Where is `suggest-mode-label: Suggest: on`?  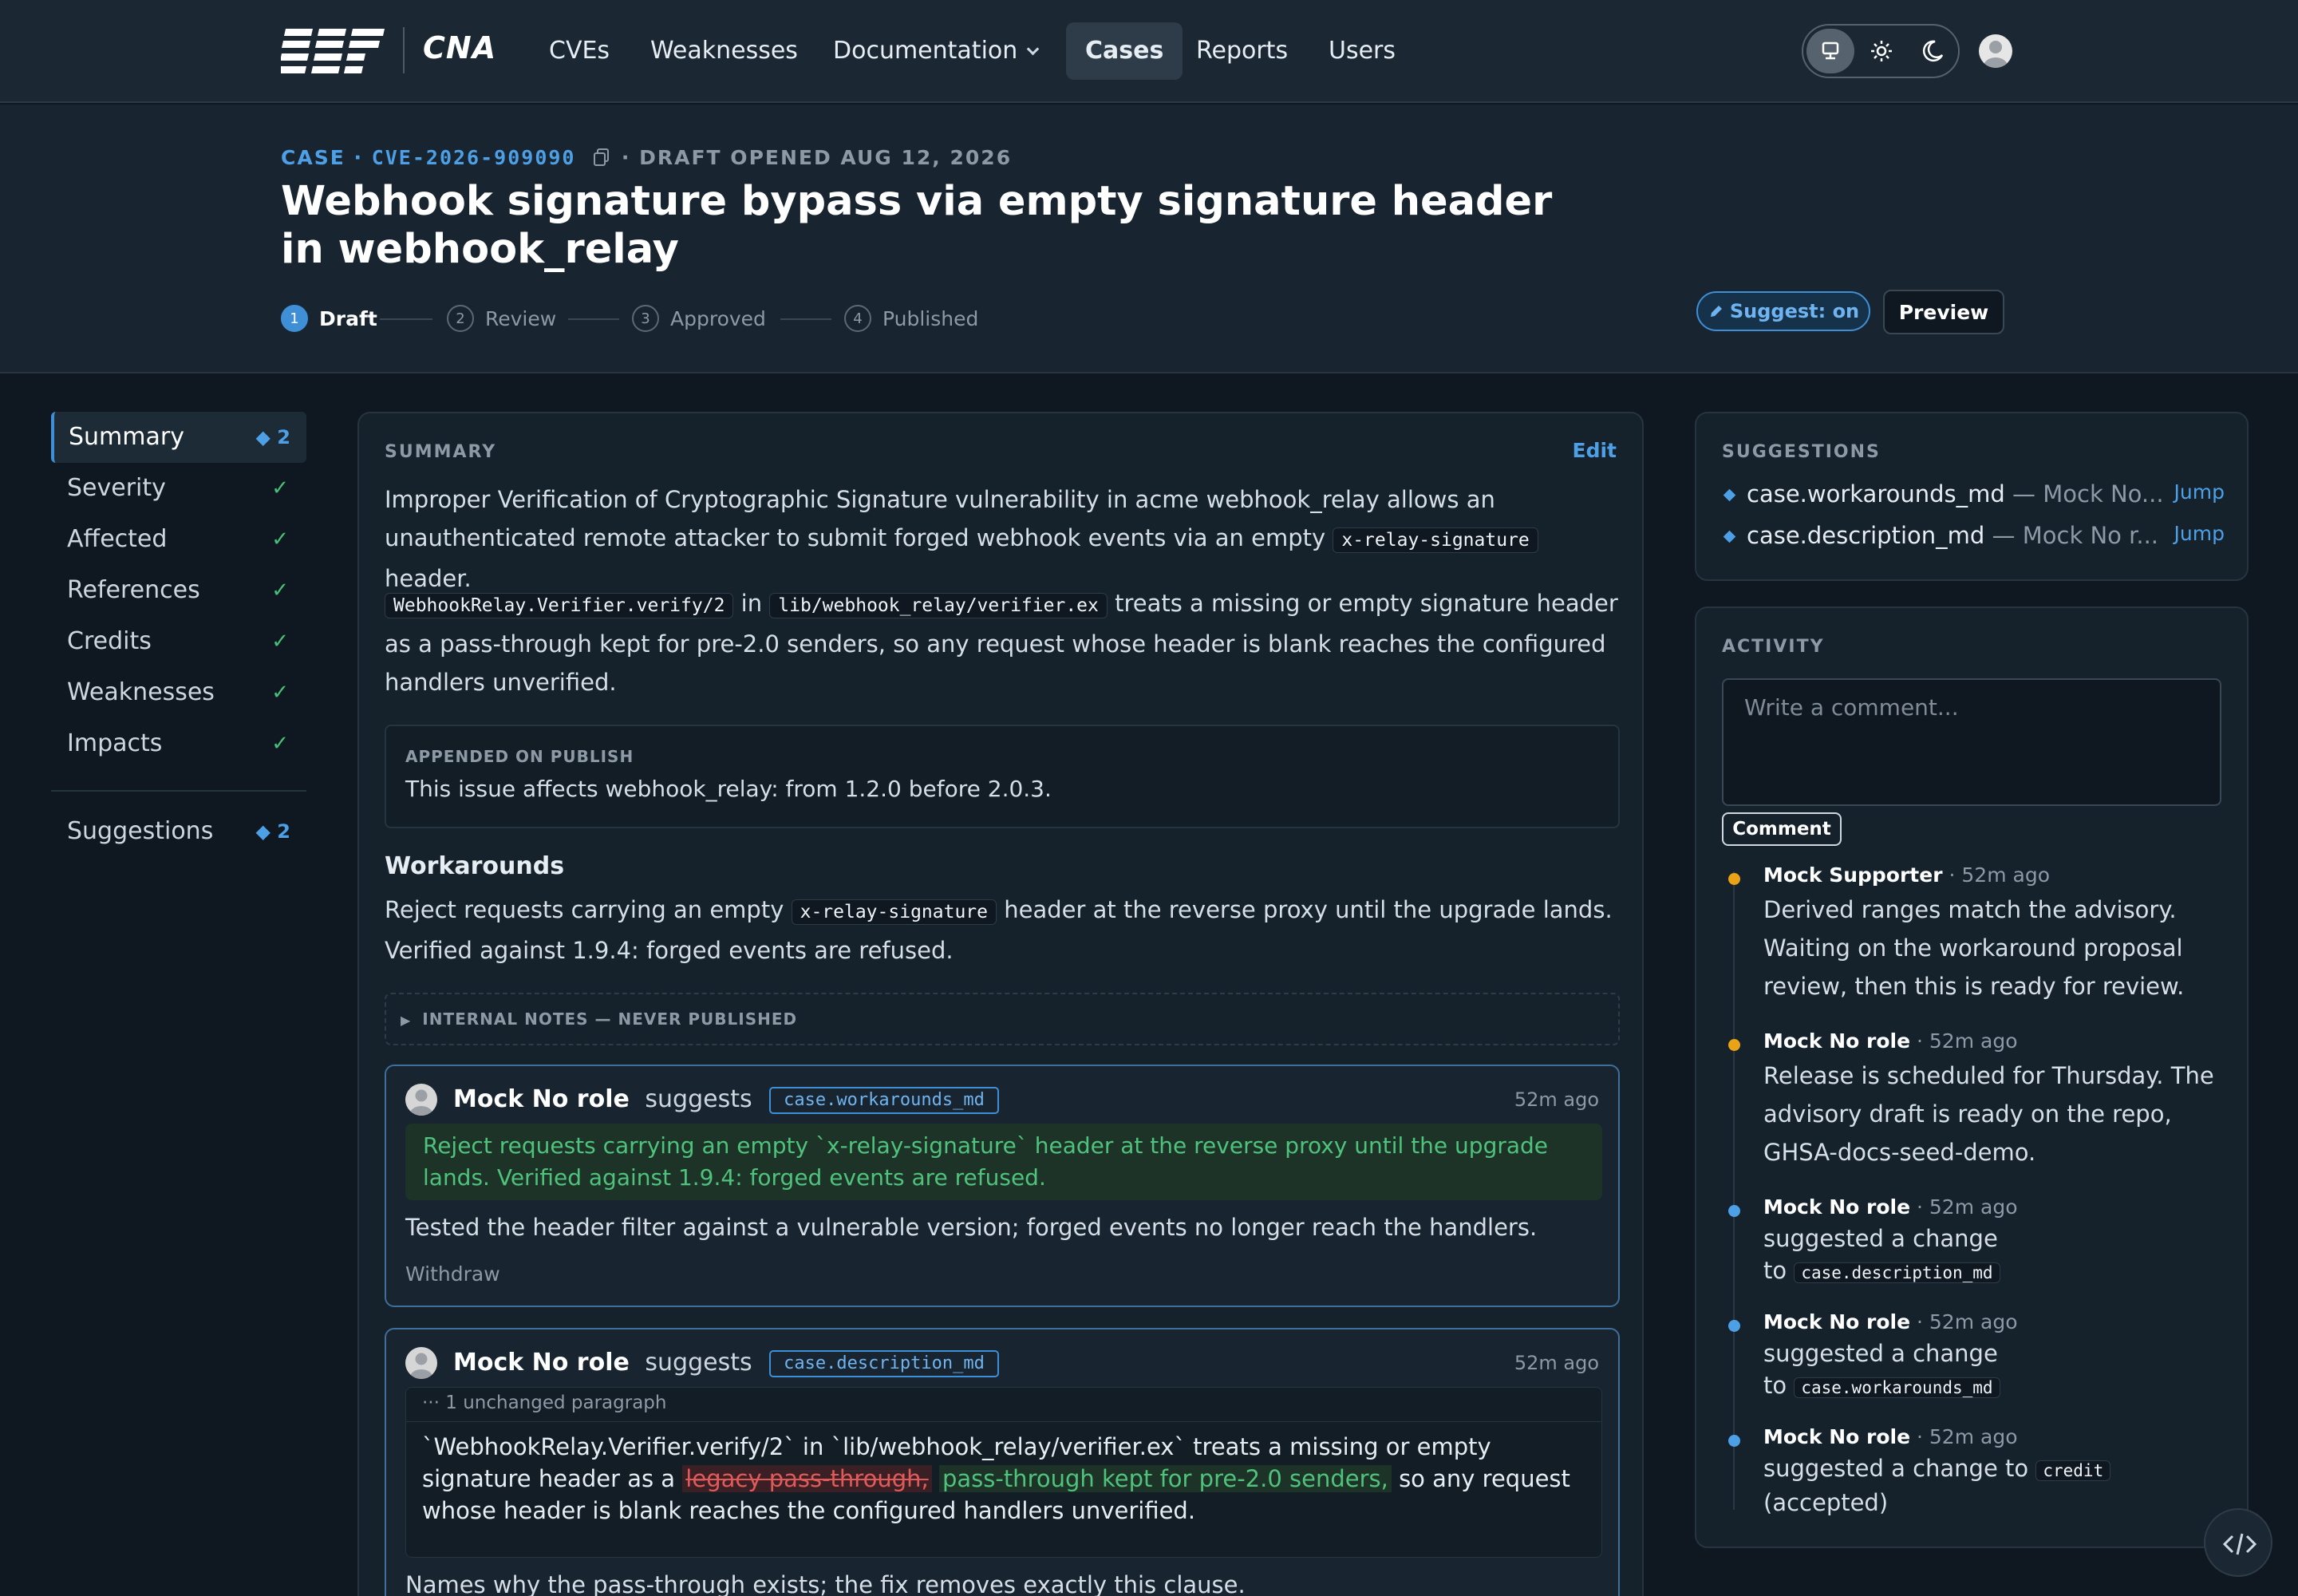 suggest-mode-label: Suggest: on is located at coordinates (1795, 311).